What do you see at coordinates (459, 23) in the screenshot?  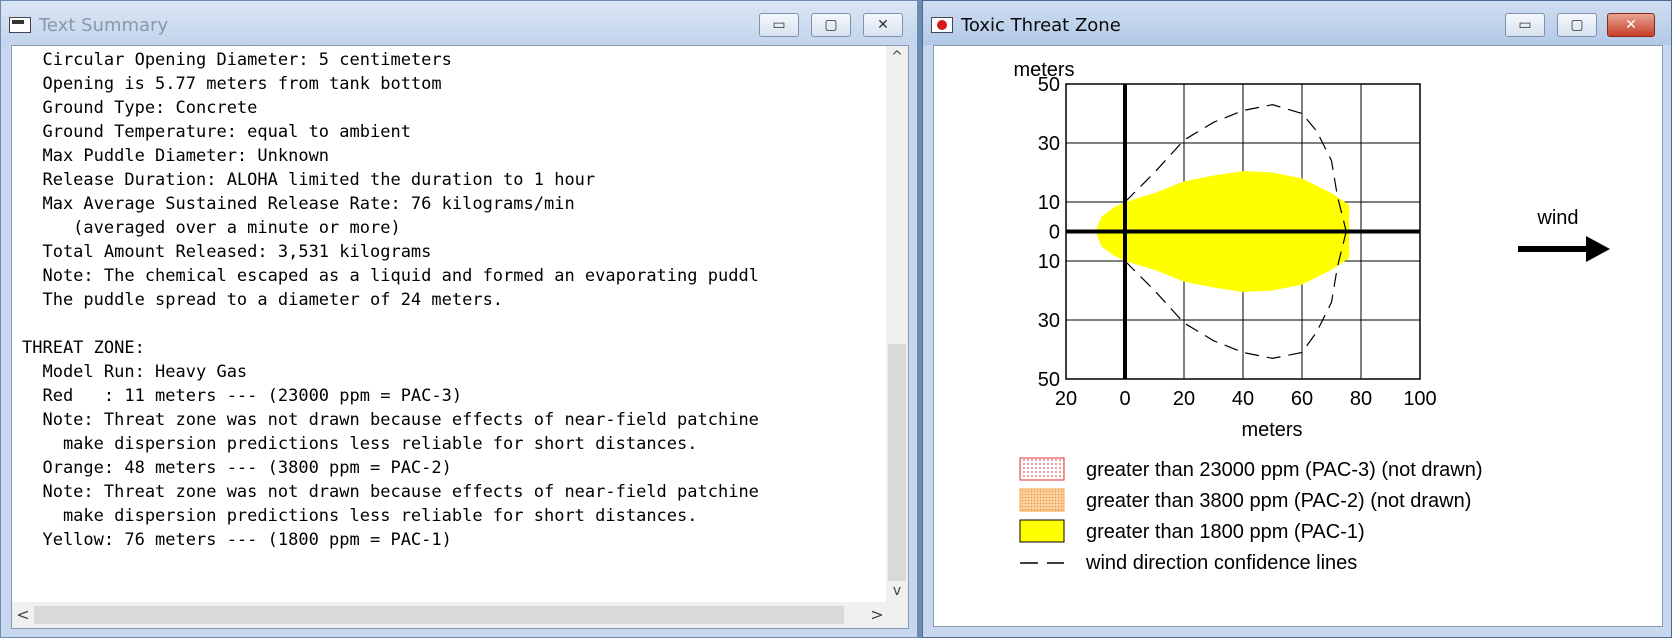 I see `title-bar: Text Summary ▭ ▢ ✕` at bounding box center [459, 23].